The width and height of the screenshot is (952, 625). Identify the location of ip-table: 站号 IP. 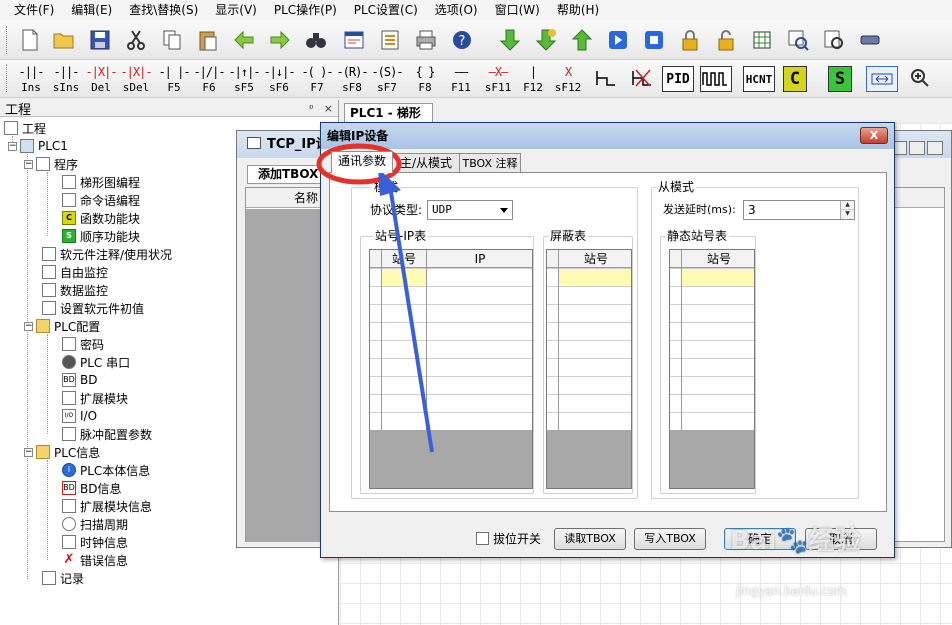
(451, 369).